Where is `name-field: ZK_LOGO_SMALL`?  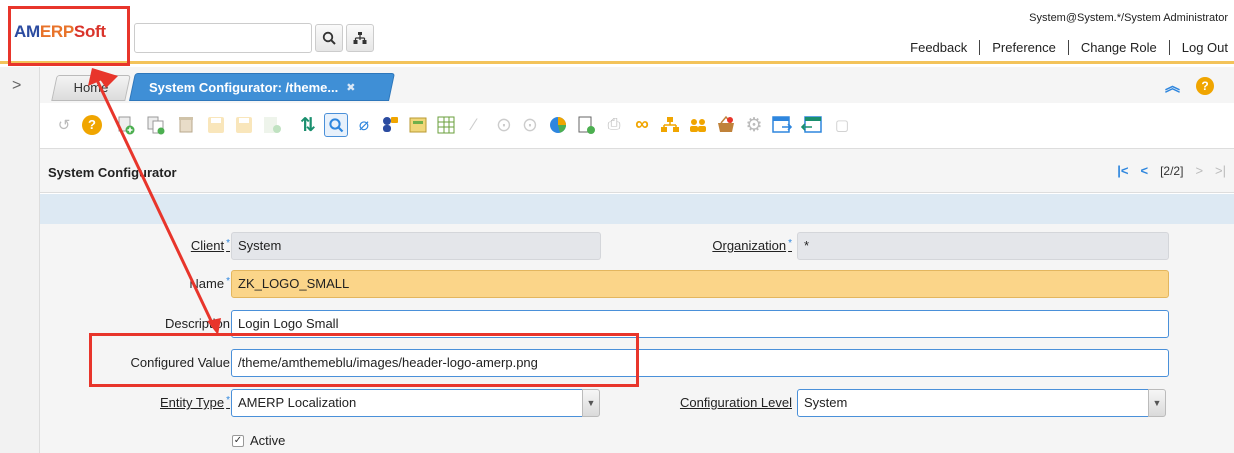 name-field: ZK_LOGO_SMALL is located at coordinates (700, 284).